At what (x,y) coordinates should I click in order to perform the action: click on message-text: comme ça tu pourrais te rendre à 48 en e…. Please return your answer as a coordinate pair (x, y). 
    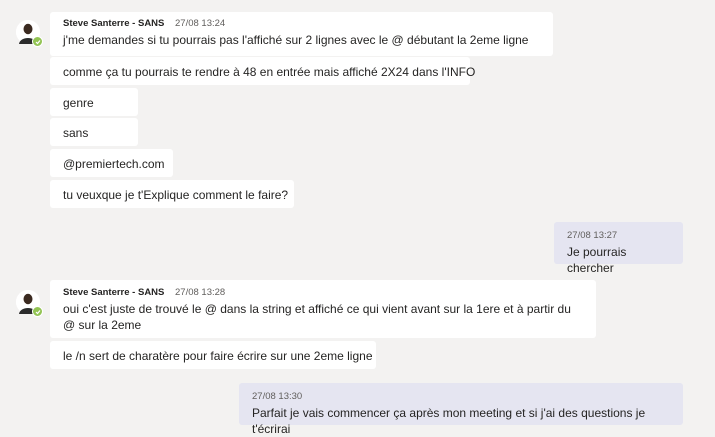
    Looking at the image, I should click on (269, 72).